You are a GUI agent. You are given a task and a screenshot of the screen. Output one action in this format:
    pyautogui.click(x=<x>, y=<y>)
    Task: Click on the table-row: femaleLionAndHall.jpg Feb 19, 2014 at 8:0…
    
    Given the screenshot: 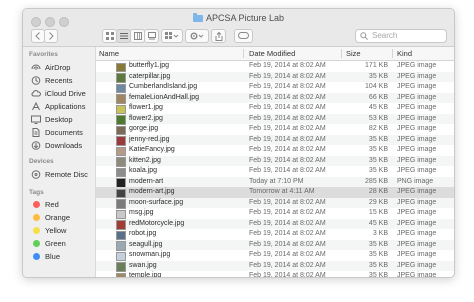 What is the action you would take?
    pyautogui.click(x=275, y=98)
    